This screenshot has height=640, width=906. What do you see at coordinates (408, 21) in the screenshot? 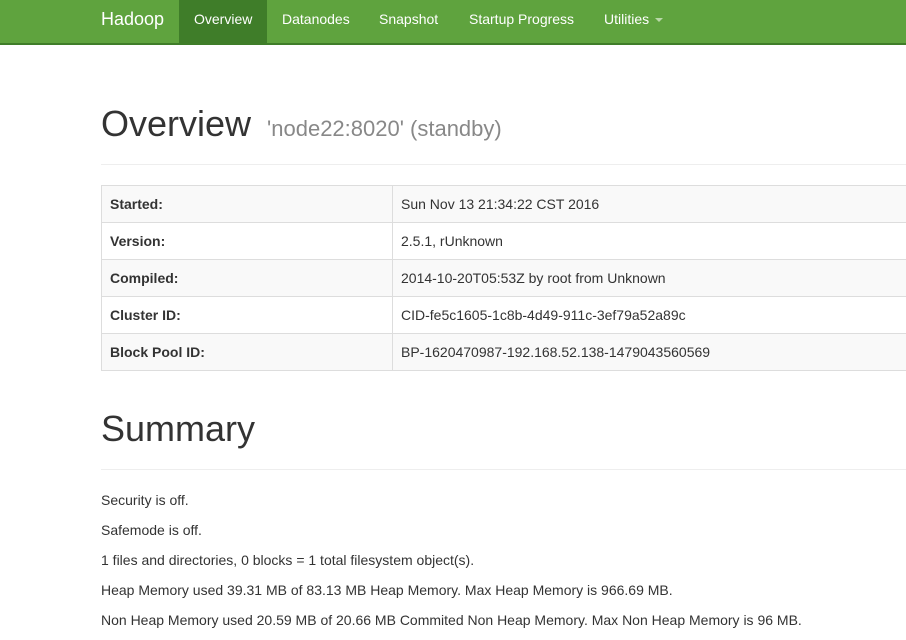
I see `nav-tab-snapshot: Snapshot` at bounding box center [408, 21].